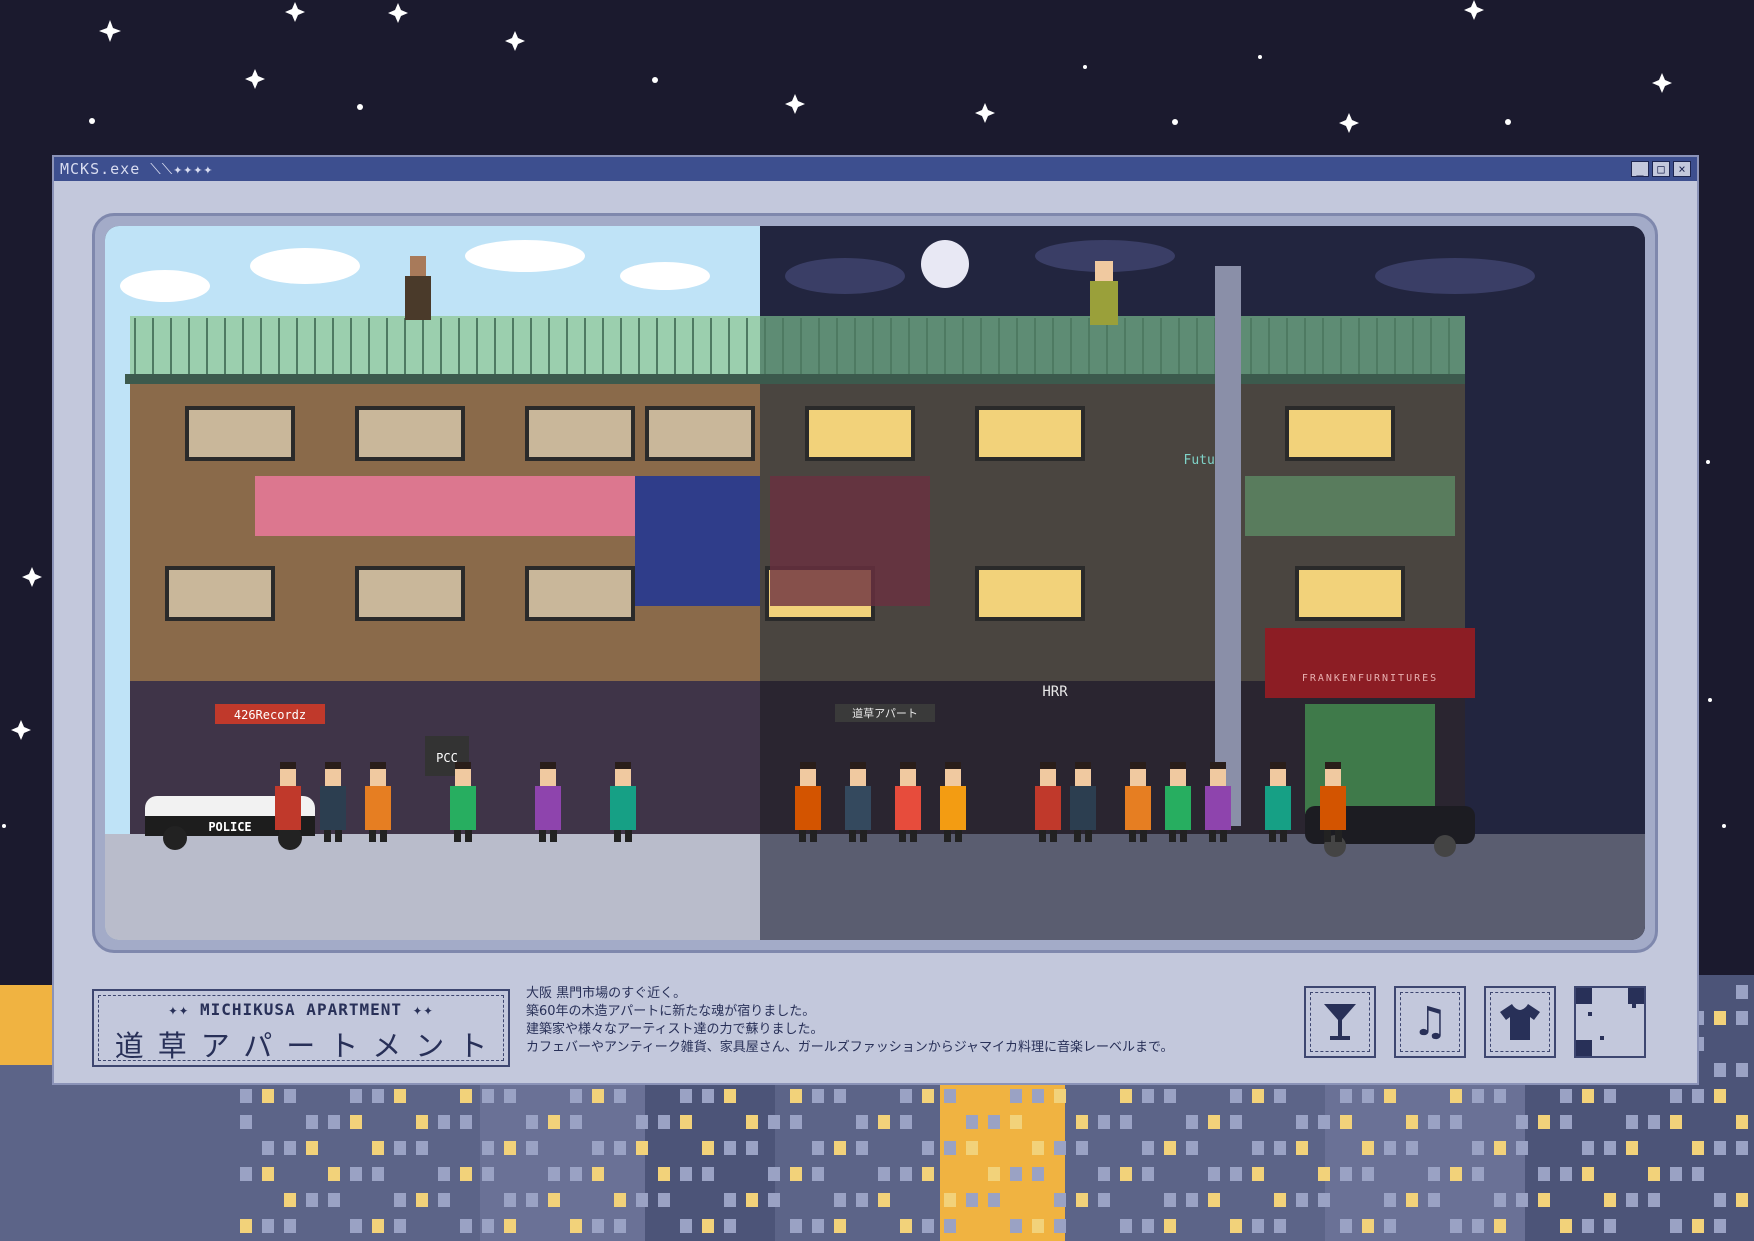 The width and height of the screenshot is (1754, 1241). I want to click on qr-code-button, so click(1610, 1022).